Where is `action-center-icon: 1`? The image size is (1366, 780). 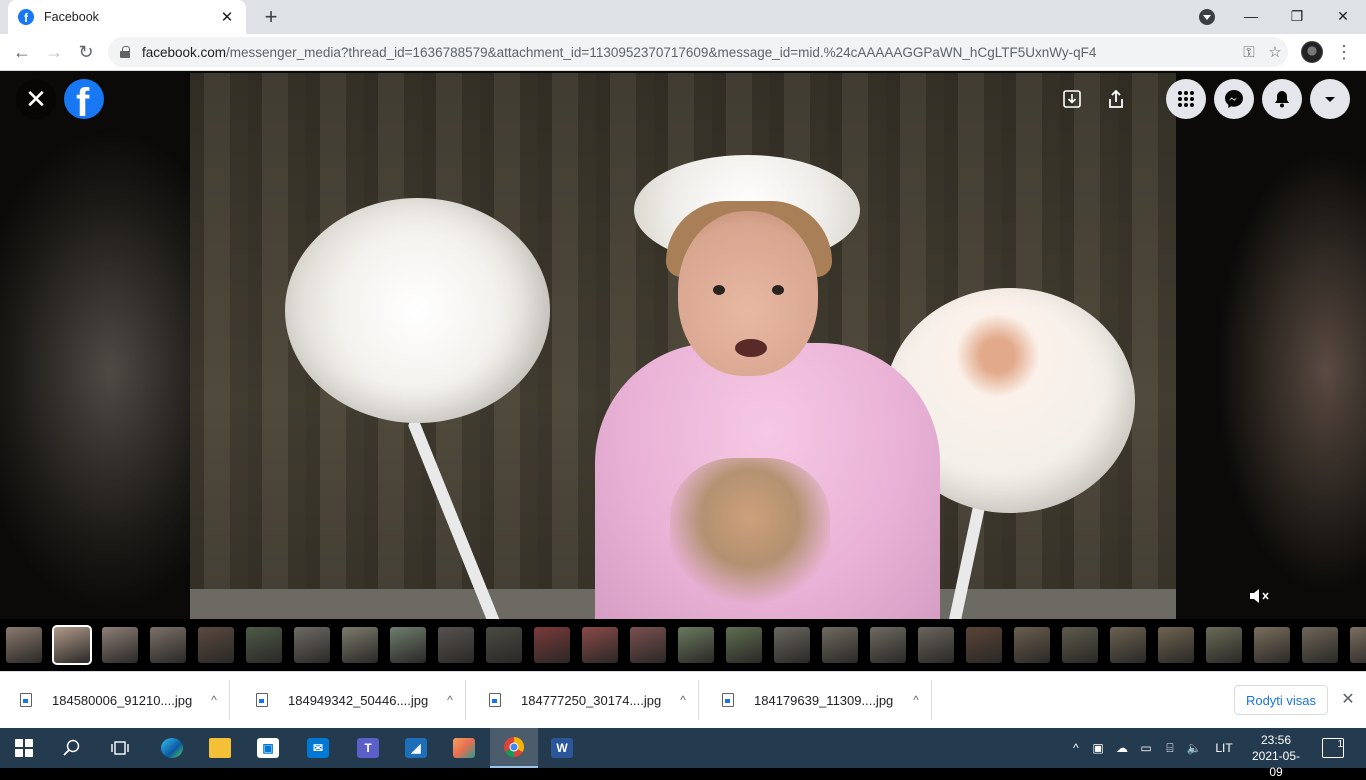
action-center-icon: 1 is located at coordinates (1333, 748).